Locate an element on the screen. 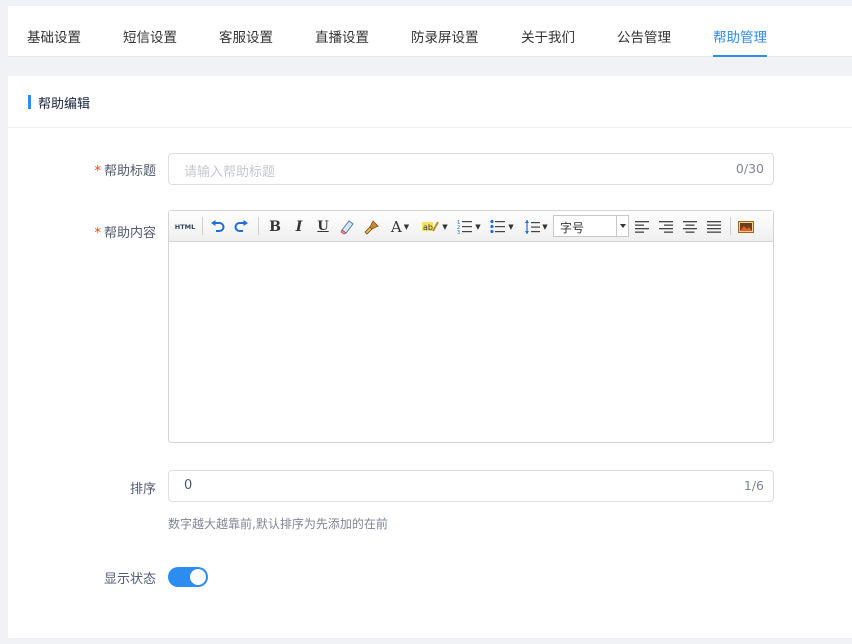 The height and width of the screenshot is (644, 852). tab-basic-settings: 基础设置 is located at coordinates (54, 41).